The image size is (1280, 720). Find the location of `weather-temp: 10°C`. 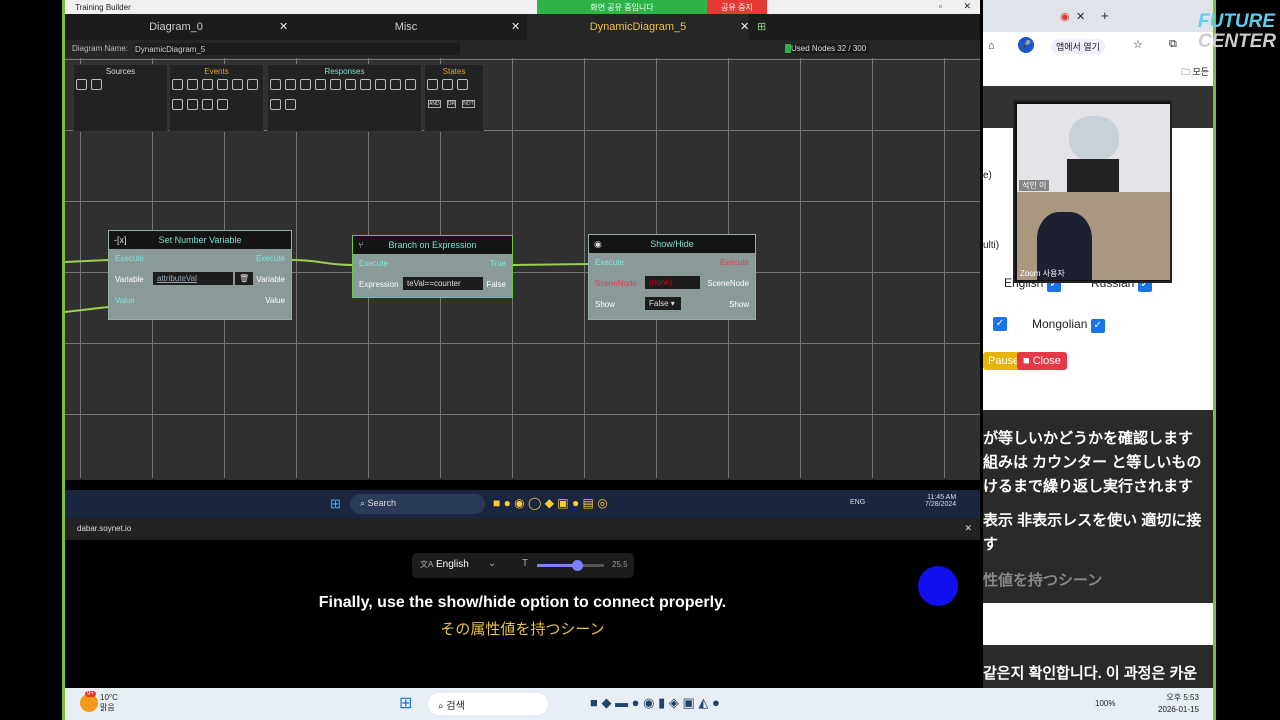

weather-temp: 10°C is located at coordinates (109, 697).